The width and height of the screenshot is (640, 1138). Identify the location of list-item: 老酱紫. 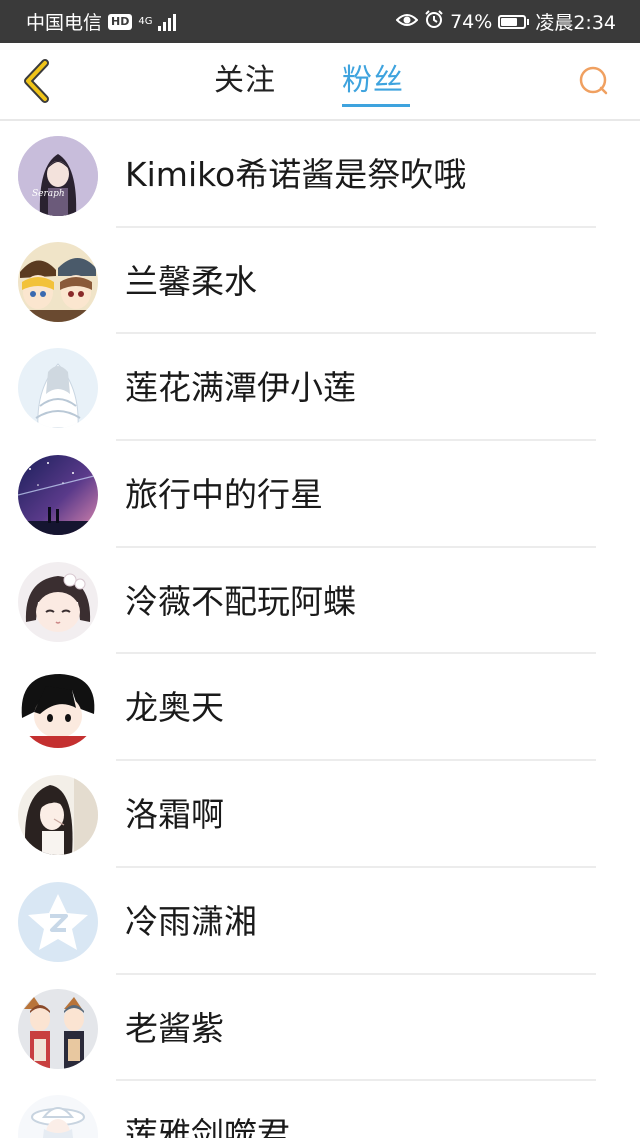
(320, 1028).